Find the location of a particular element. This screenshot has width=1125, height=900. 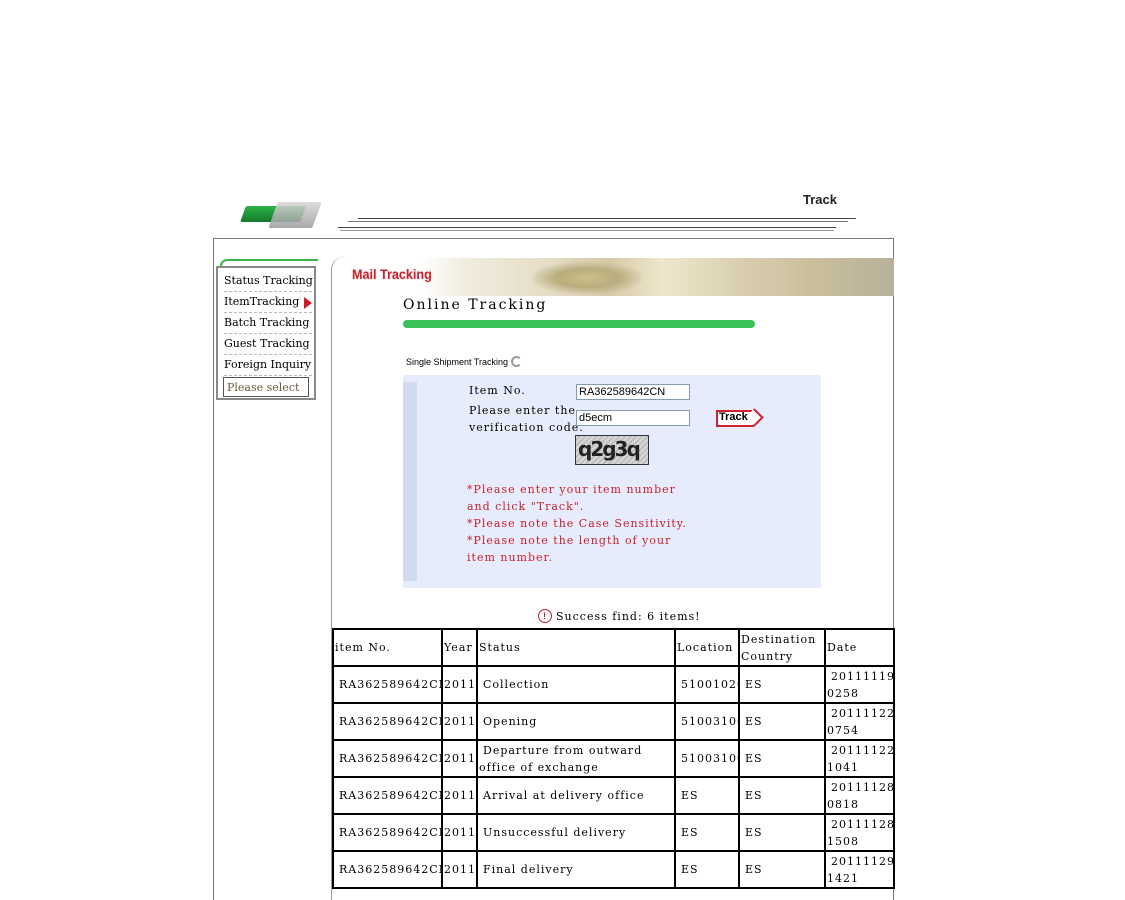

header-item-no: item No. is located at coordinates (387, 647).